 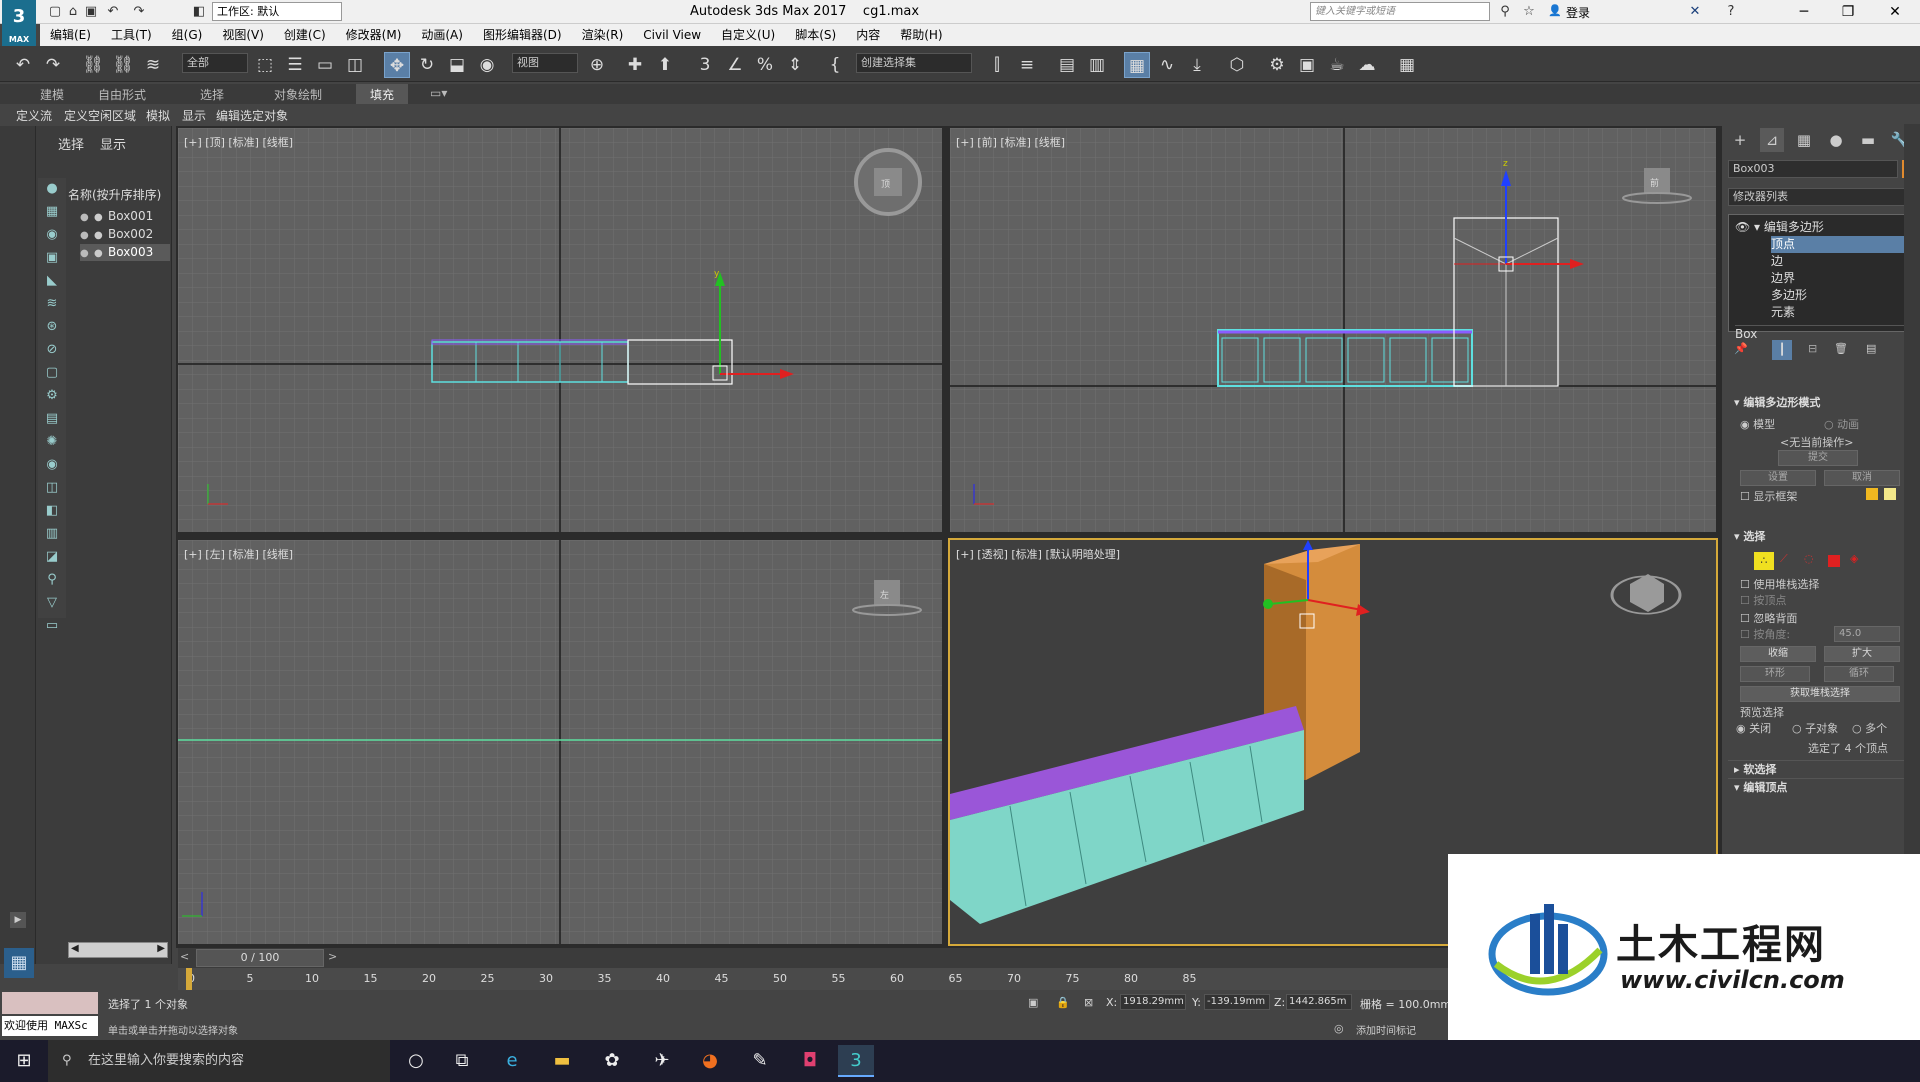 What do you see at coordinates (52, 580) in the screenshot?
I see `filter-icon: ⚲` at bounding box center [52, 580].